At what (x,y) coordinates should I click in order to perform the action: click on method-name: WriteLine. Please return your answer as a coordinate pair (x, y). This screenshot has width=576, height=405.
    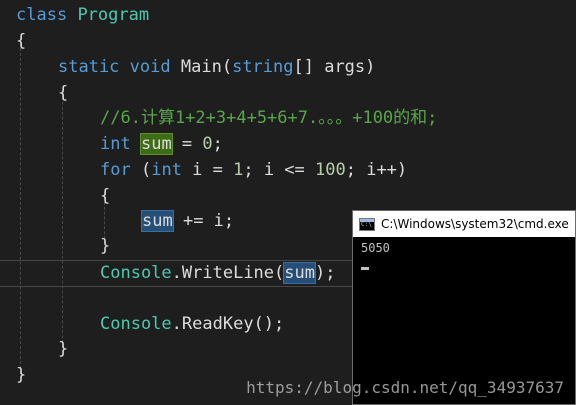
    Looking at the image, I should click on (228, 273).